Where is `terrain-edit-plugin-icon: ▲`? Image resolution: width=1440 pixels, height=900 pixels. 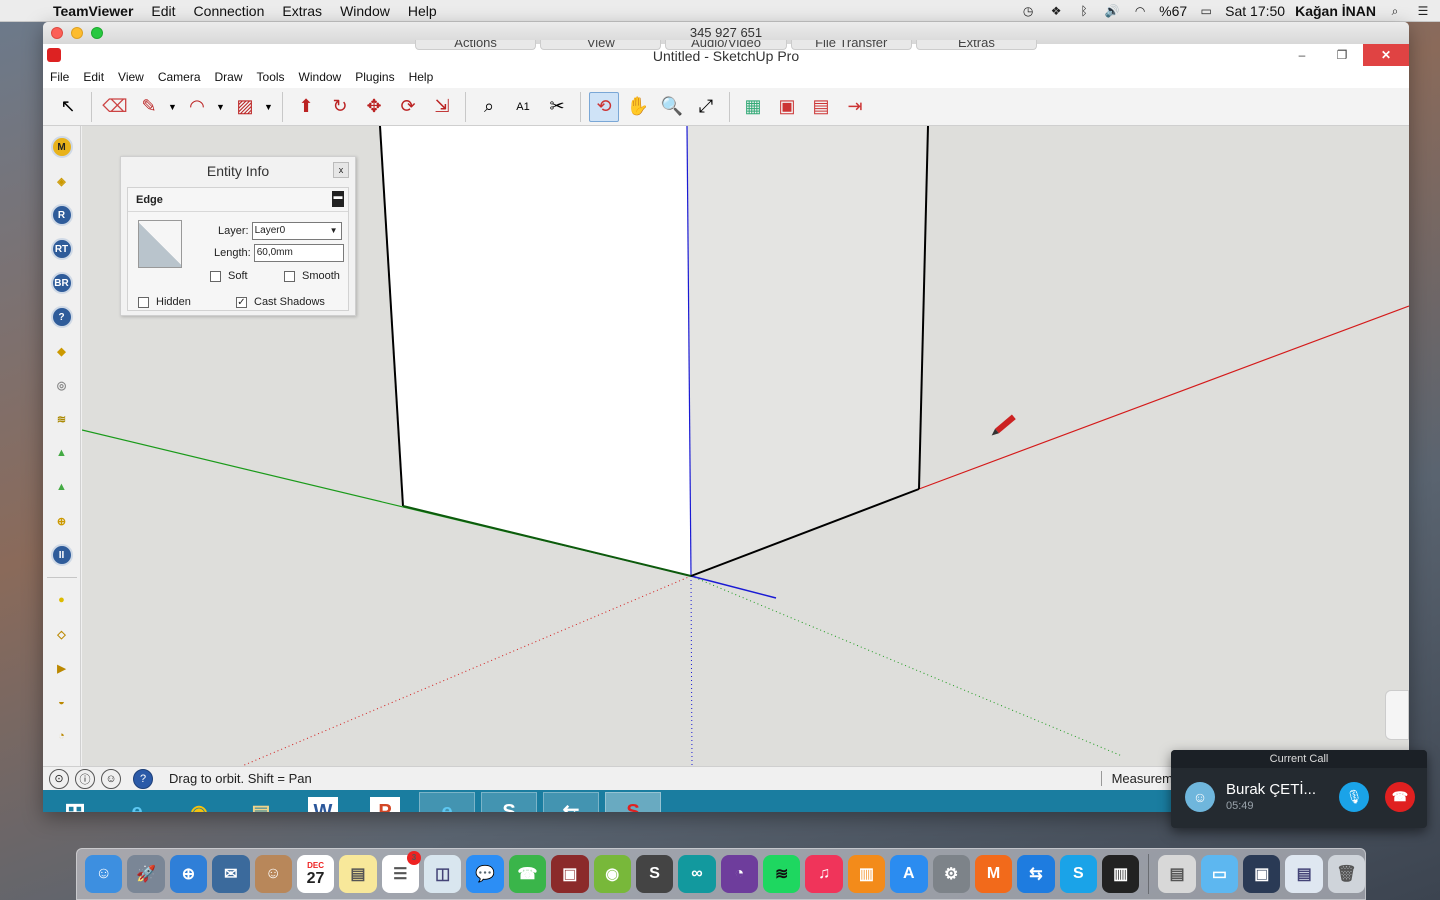
terrain-edit-plugin-icon: ▲ is located at coordinates (62, 487).